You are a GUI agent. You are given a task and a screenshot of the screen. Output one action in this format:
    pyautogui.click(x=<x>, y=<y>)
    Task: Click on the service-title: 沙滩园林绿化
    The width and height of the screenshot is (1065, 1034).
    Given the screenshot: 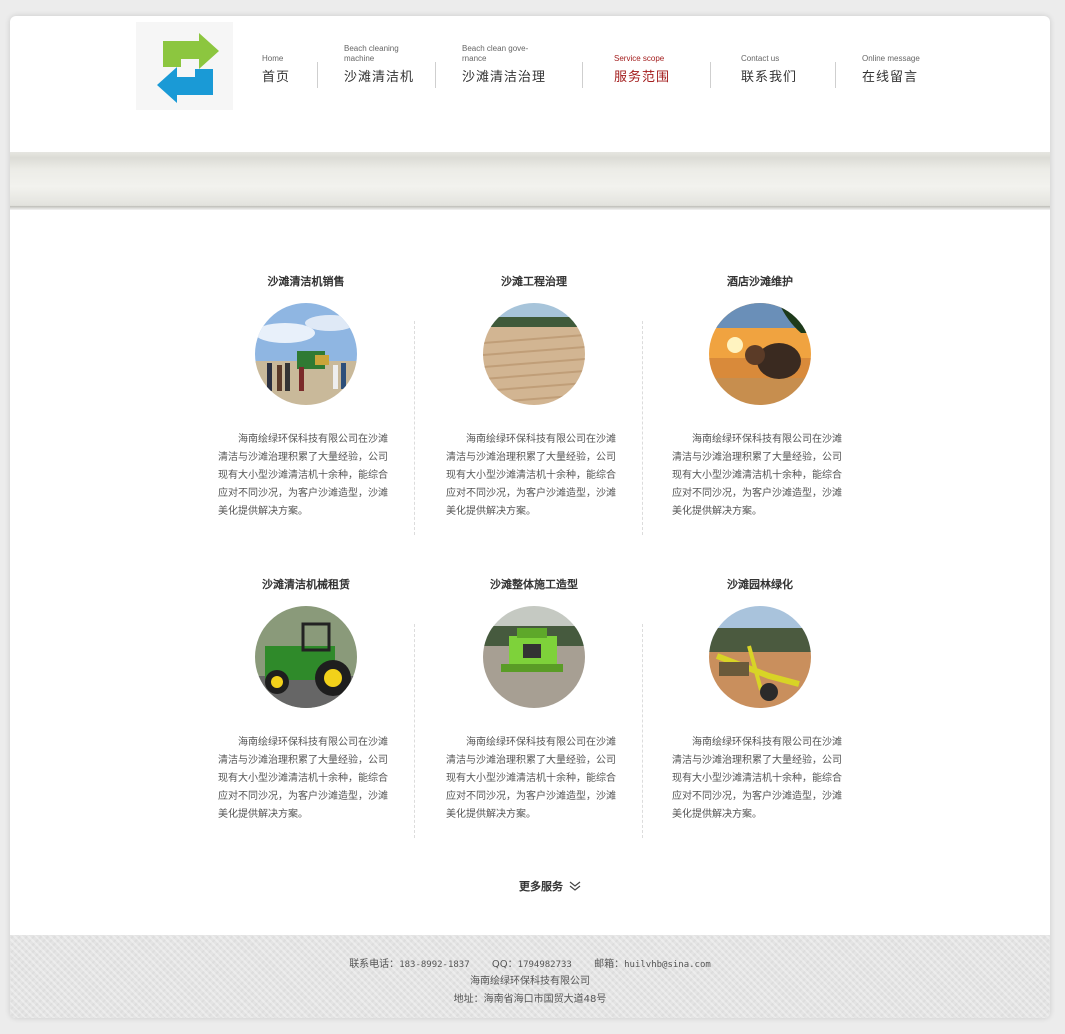 What is the action you would take?
    pyautogui.click(x=760, y=583)
    